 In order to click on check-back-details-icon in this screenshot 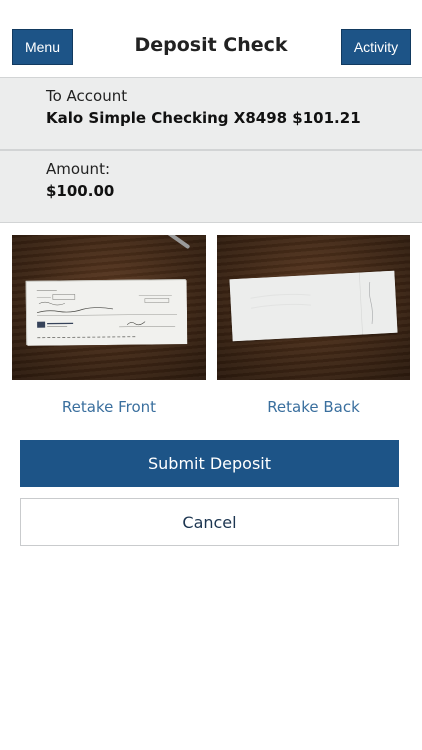, I will do `click(313, 306)`.